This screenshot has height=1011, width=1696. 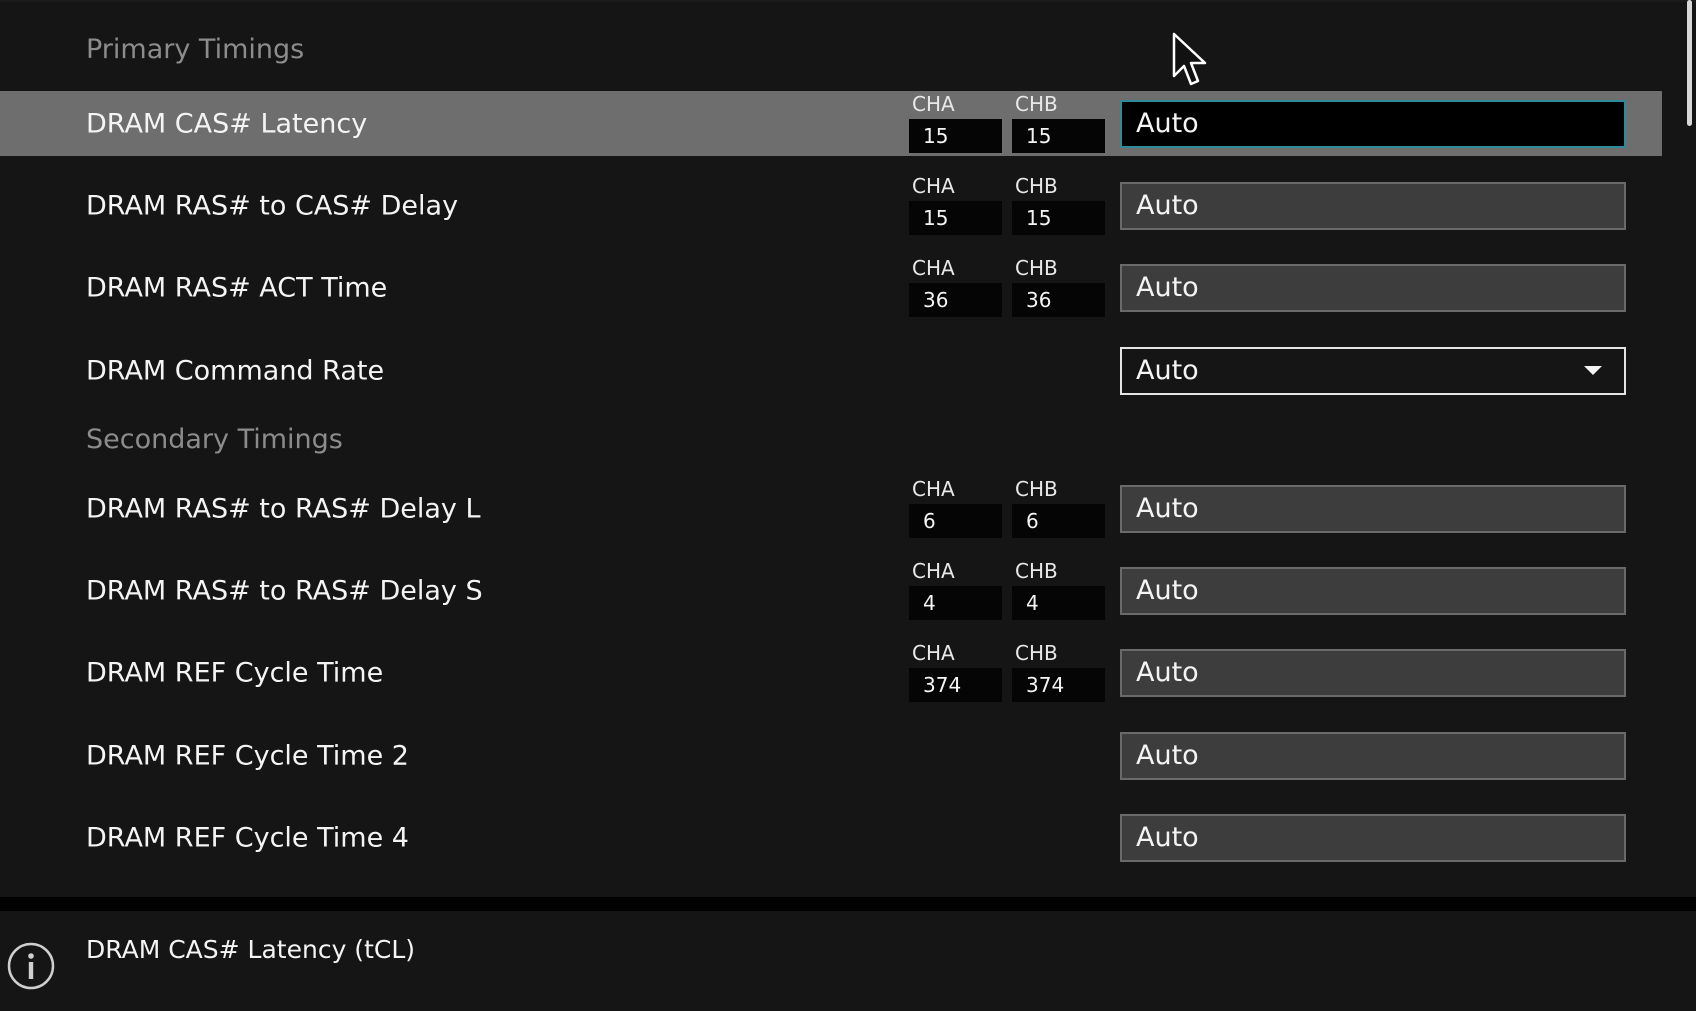 What do you see at coordinates (1373, 590) in the screenshot?
I see `ras-to-ras-delay-s-input: Auto` at bounding box center [1373, 590].